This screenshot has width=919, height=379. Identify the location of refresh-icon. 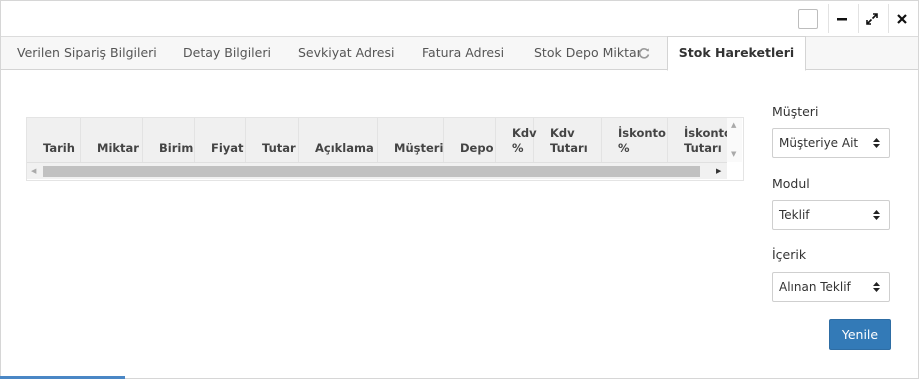
(644, 53).